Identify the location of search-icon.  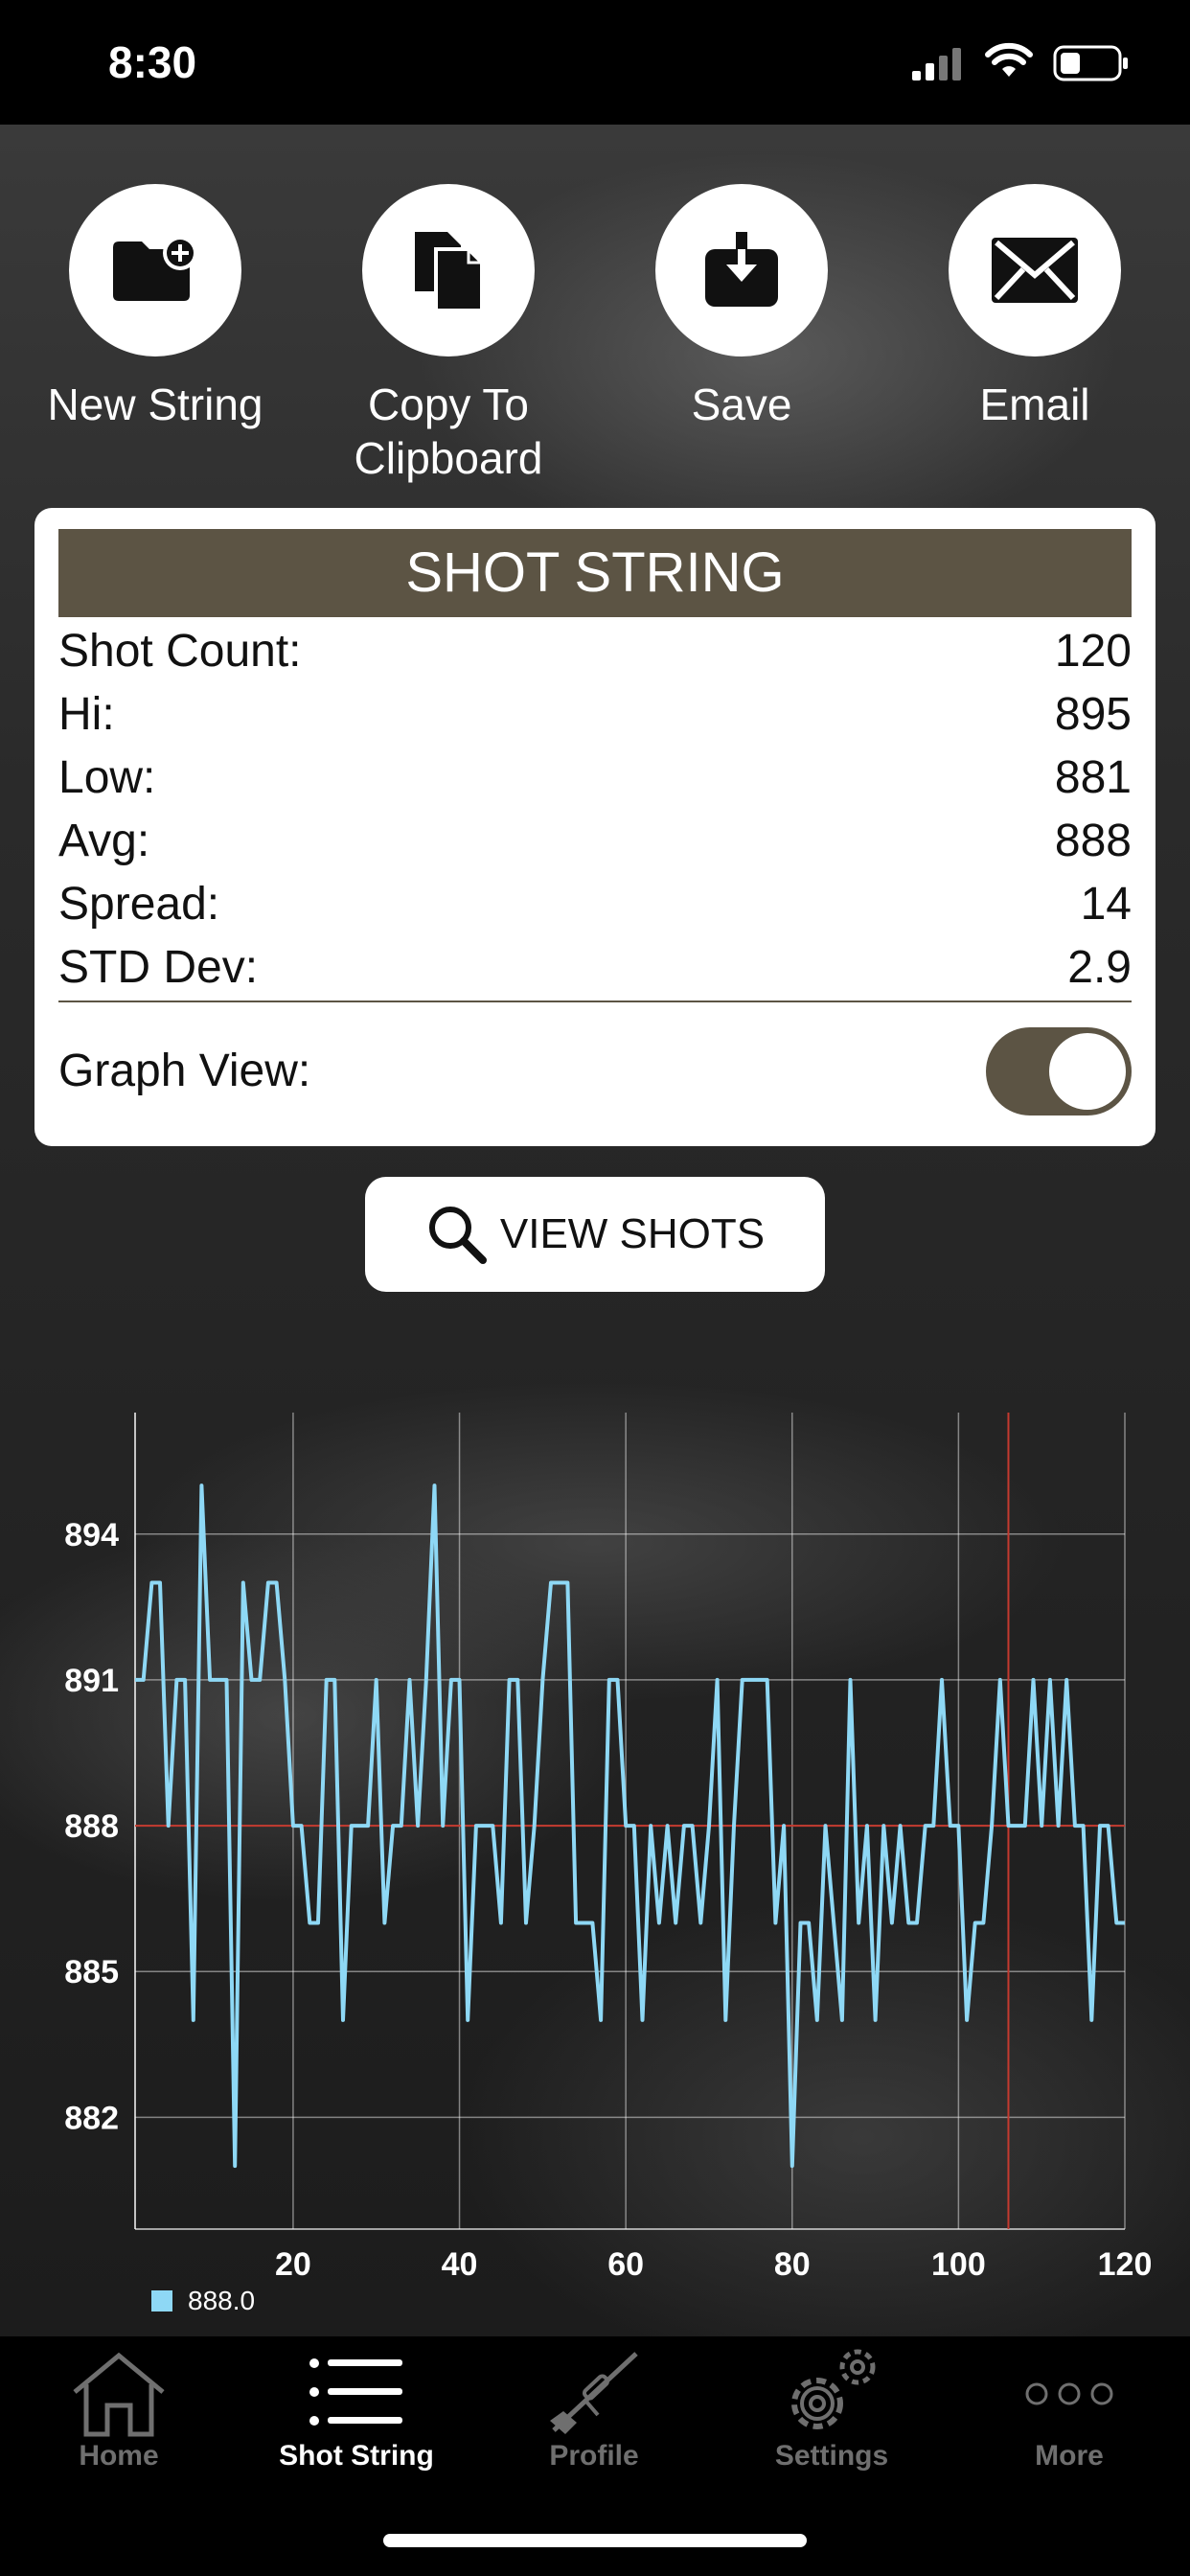
(458, 1235).